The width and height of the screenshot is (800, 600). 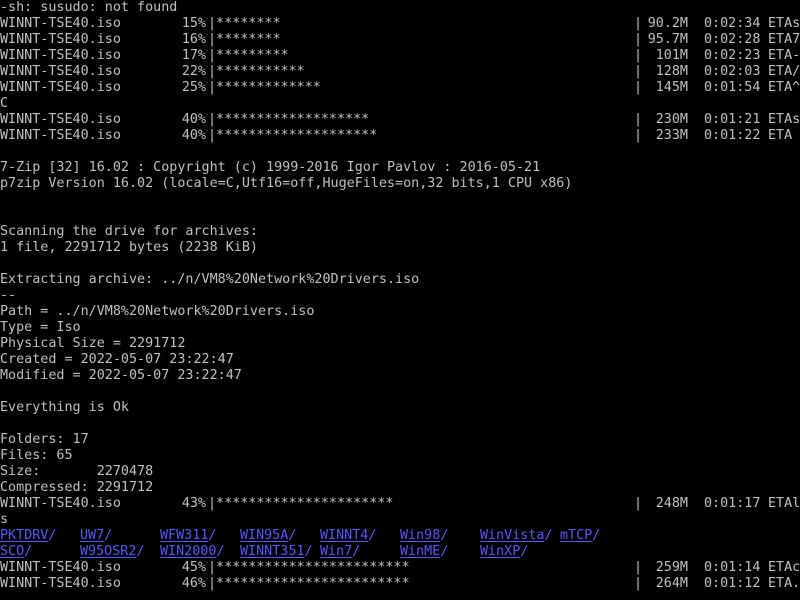 What do you see at coordinates (193, 23) in the screenshot?
I see `progress-percent: 15%` at bounding box center [193, 23].